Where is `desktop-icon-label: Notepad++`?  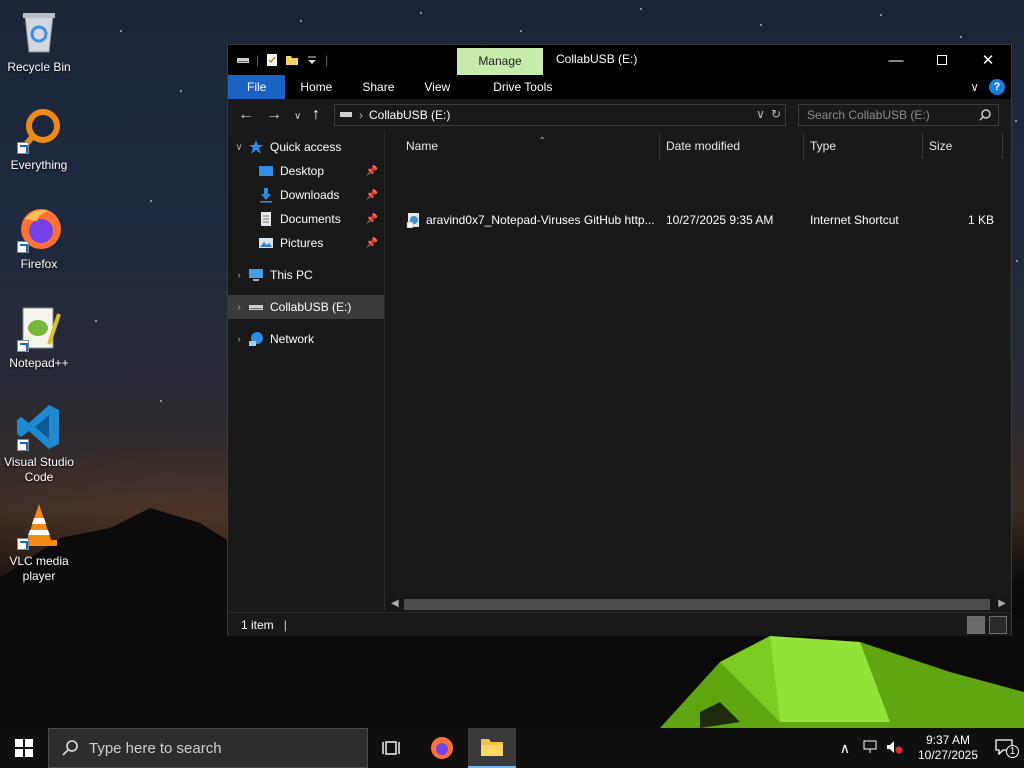
desktop-icon-label: Notepad++ is located at coordinates (39, 363).